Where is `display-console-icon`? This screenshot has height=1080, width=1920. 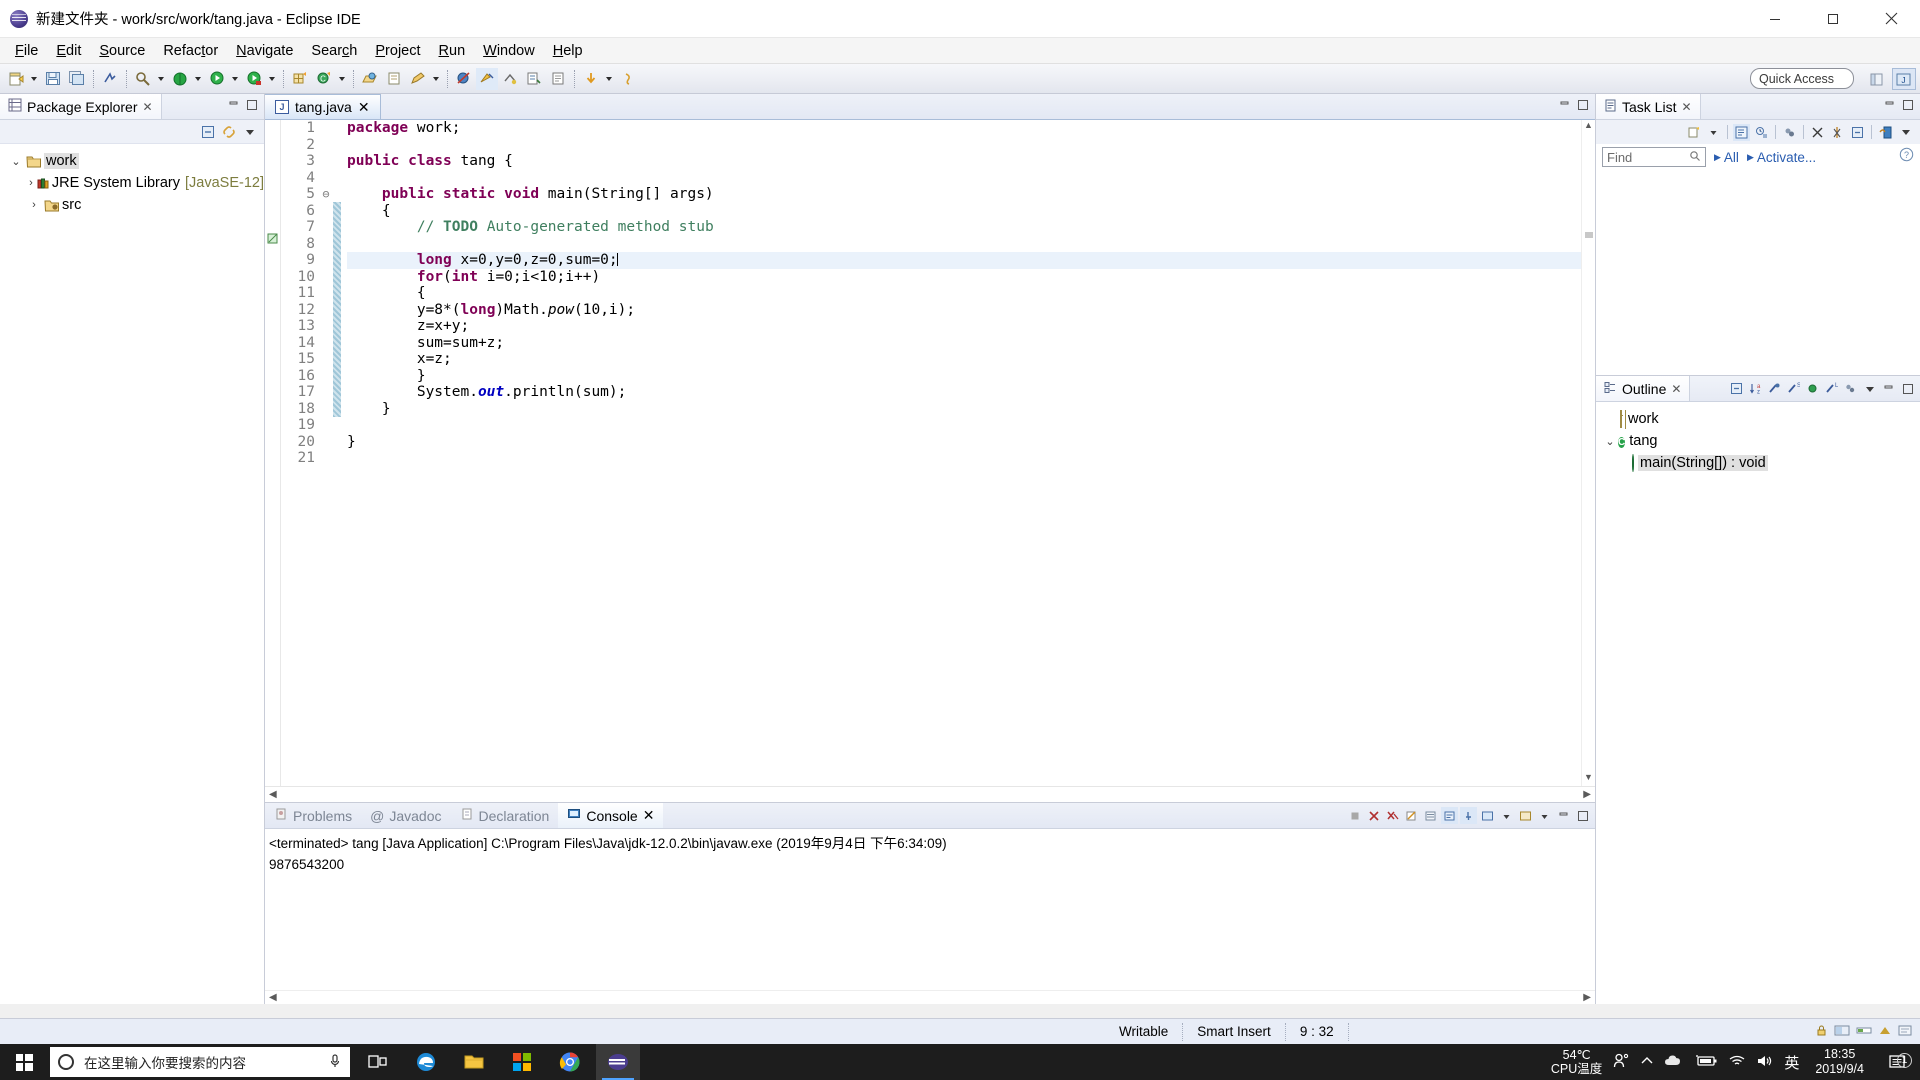
display-console-icon is located at coordinates (1487, 815).